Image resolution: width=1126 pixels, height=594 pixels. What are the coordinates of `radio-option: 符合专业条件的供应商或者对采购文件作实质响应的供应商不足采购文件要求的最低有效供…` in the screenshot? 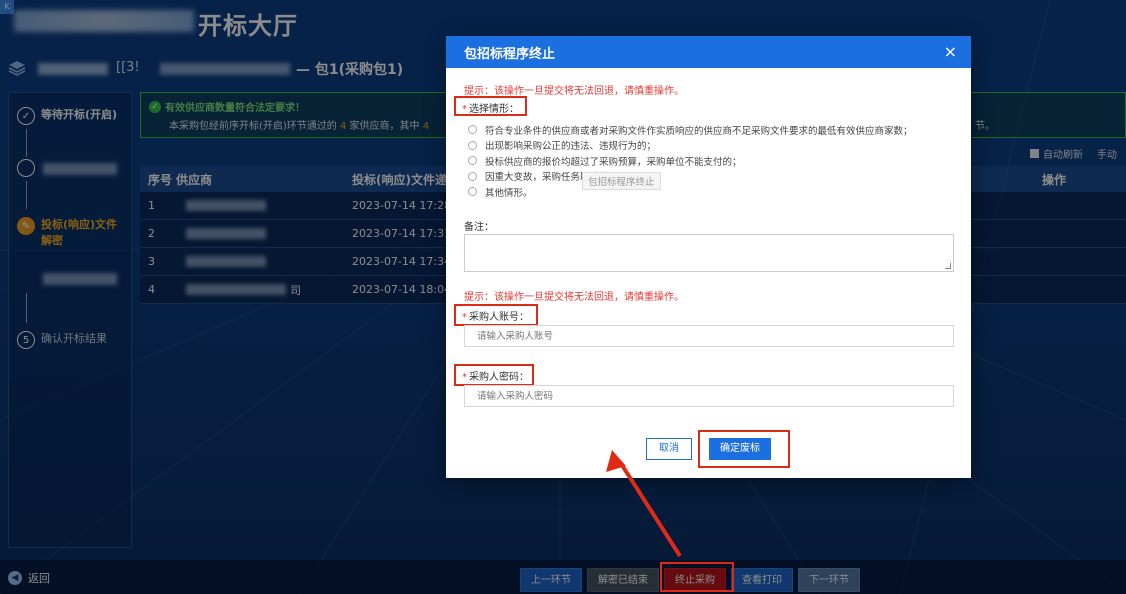 It's located at (690, 130).